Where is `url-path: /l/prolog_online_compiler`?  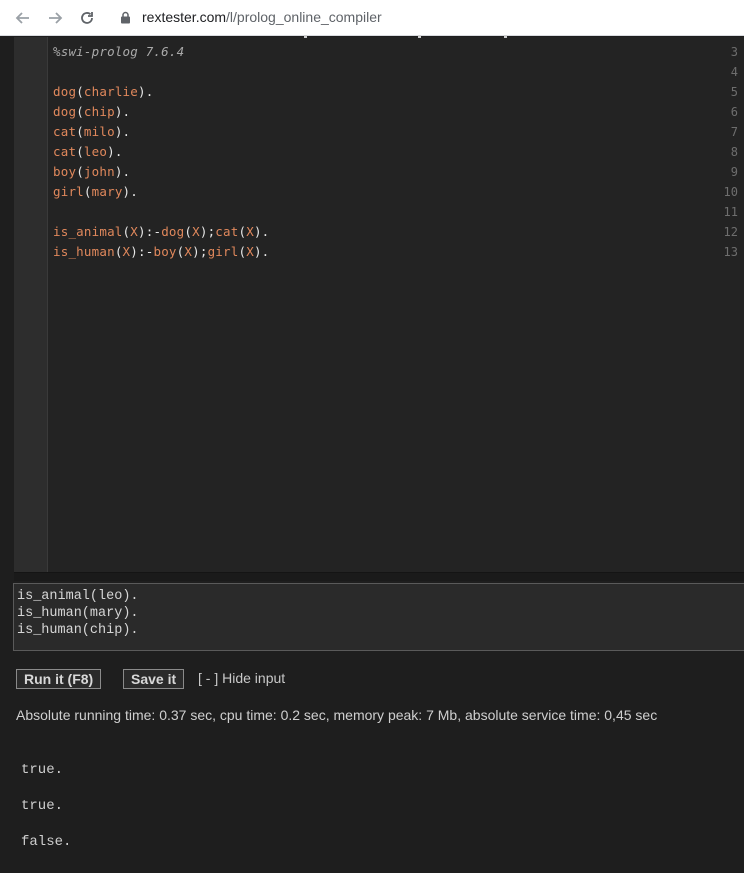
url-path: /l/prolog_online_compiler is located at coordinates (304, 17).